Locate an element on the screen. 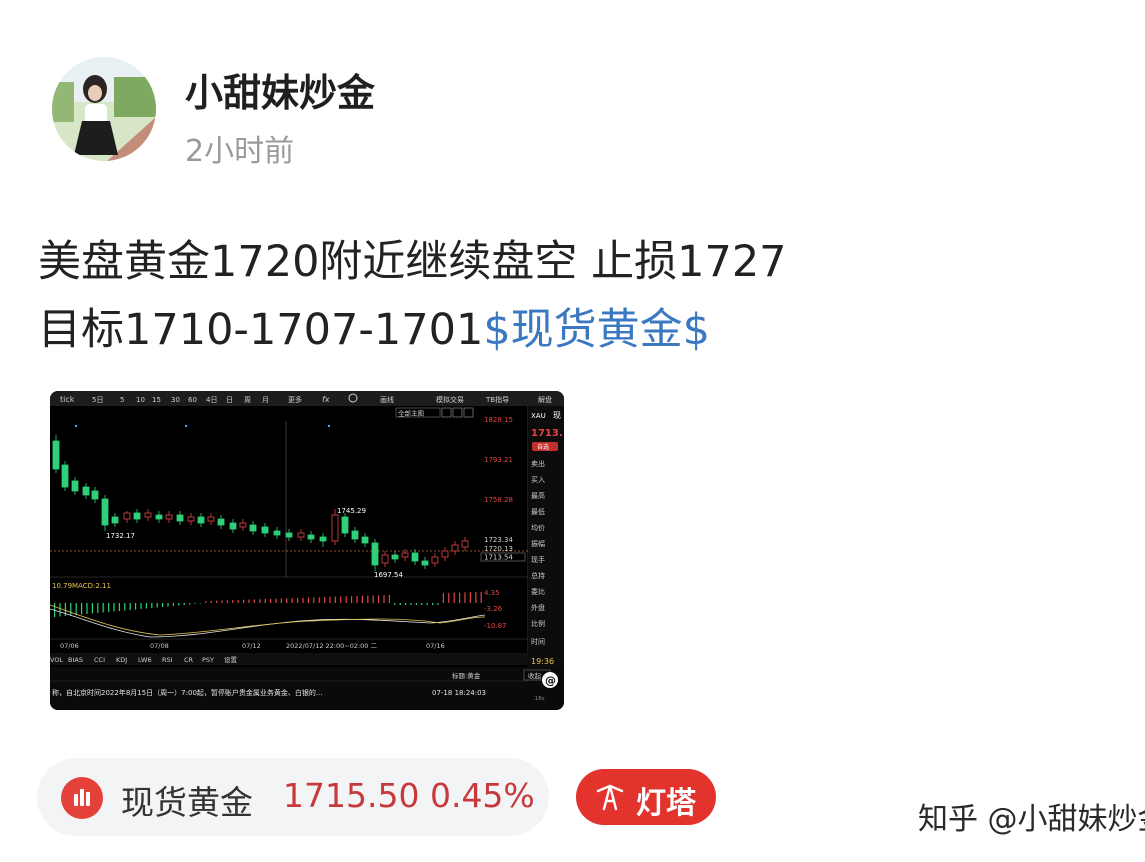  toolbar-item: 周 is located at coordinates (247, 400).